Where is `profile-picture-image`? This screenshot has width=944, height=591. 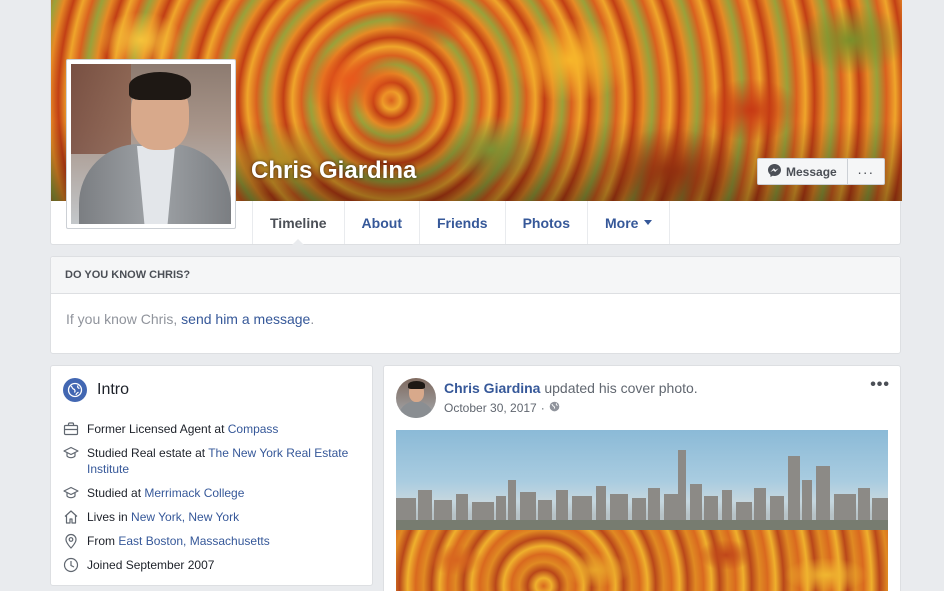 profile-picture-image is located at coordinates (151, 144).